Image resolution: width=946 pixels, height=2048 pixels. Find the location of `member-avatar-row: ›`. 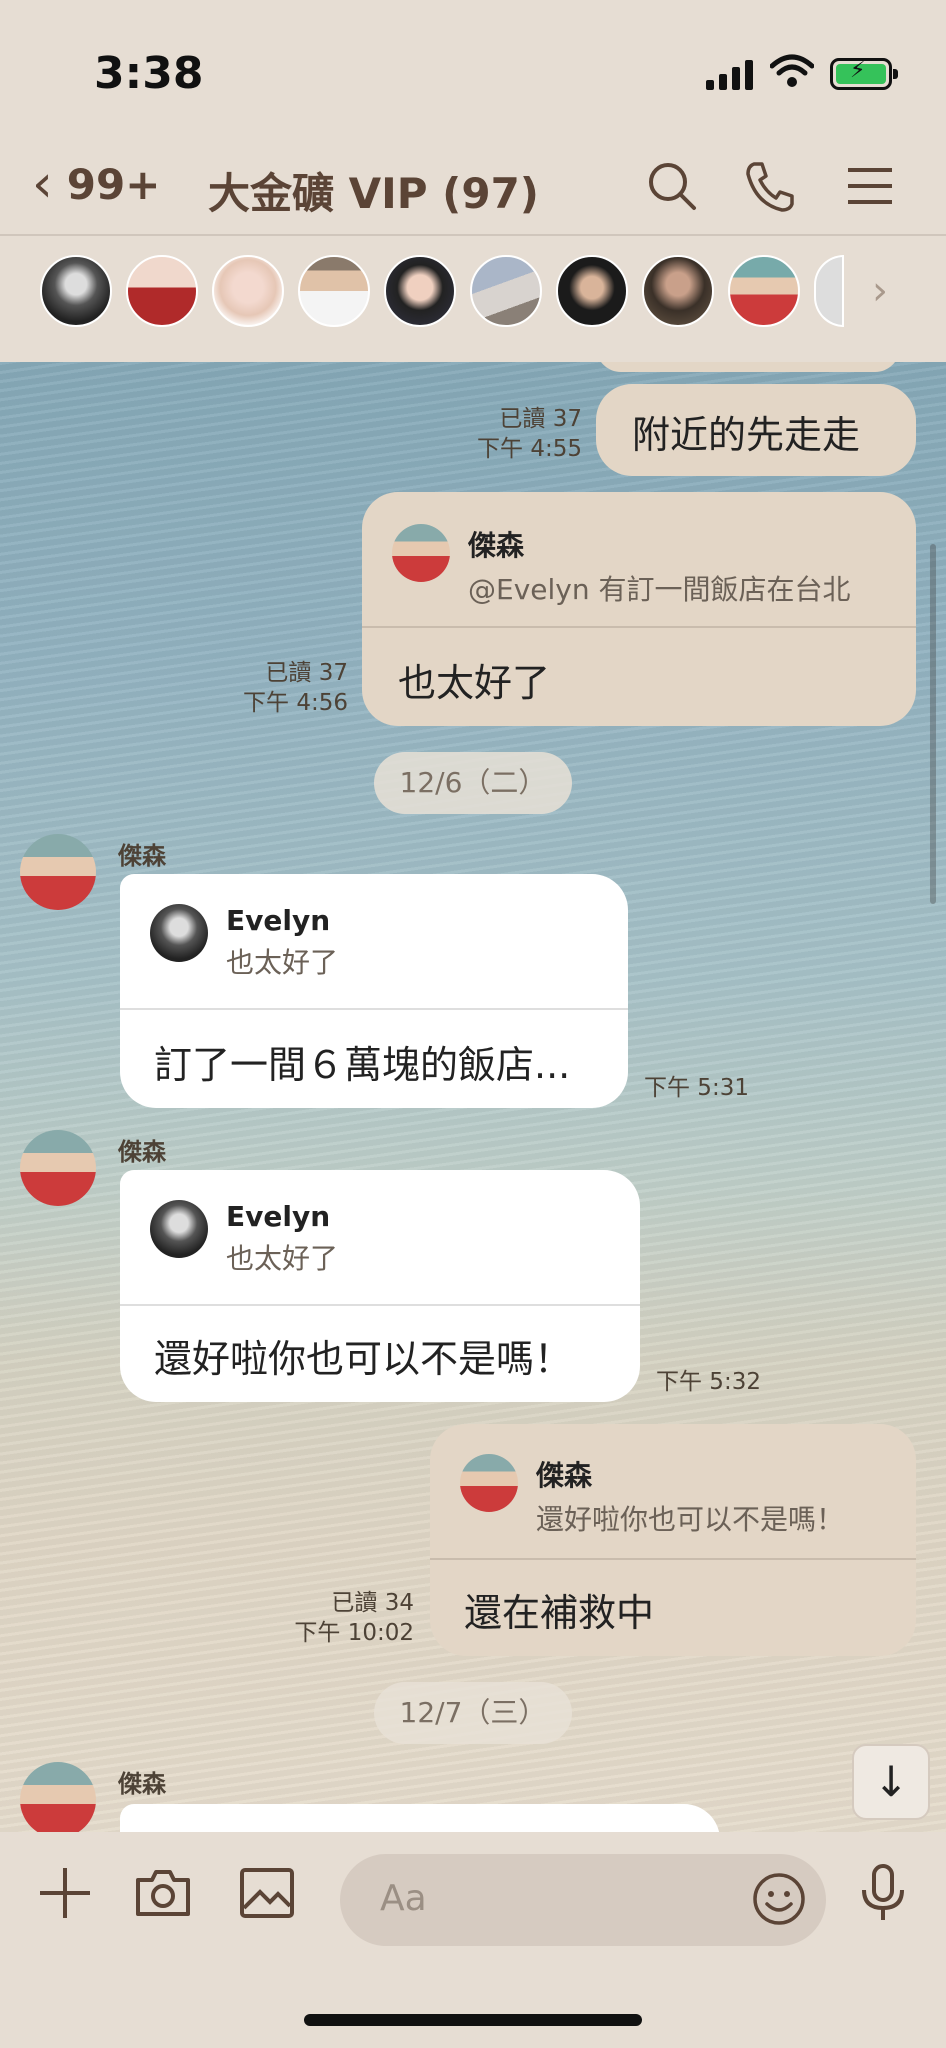

member-avatar-row: › is located at coordinates (473, 300).